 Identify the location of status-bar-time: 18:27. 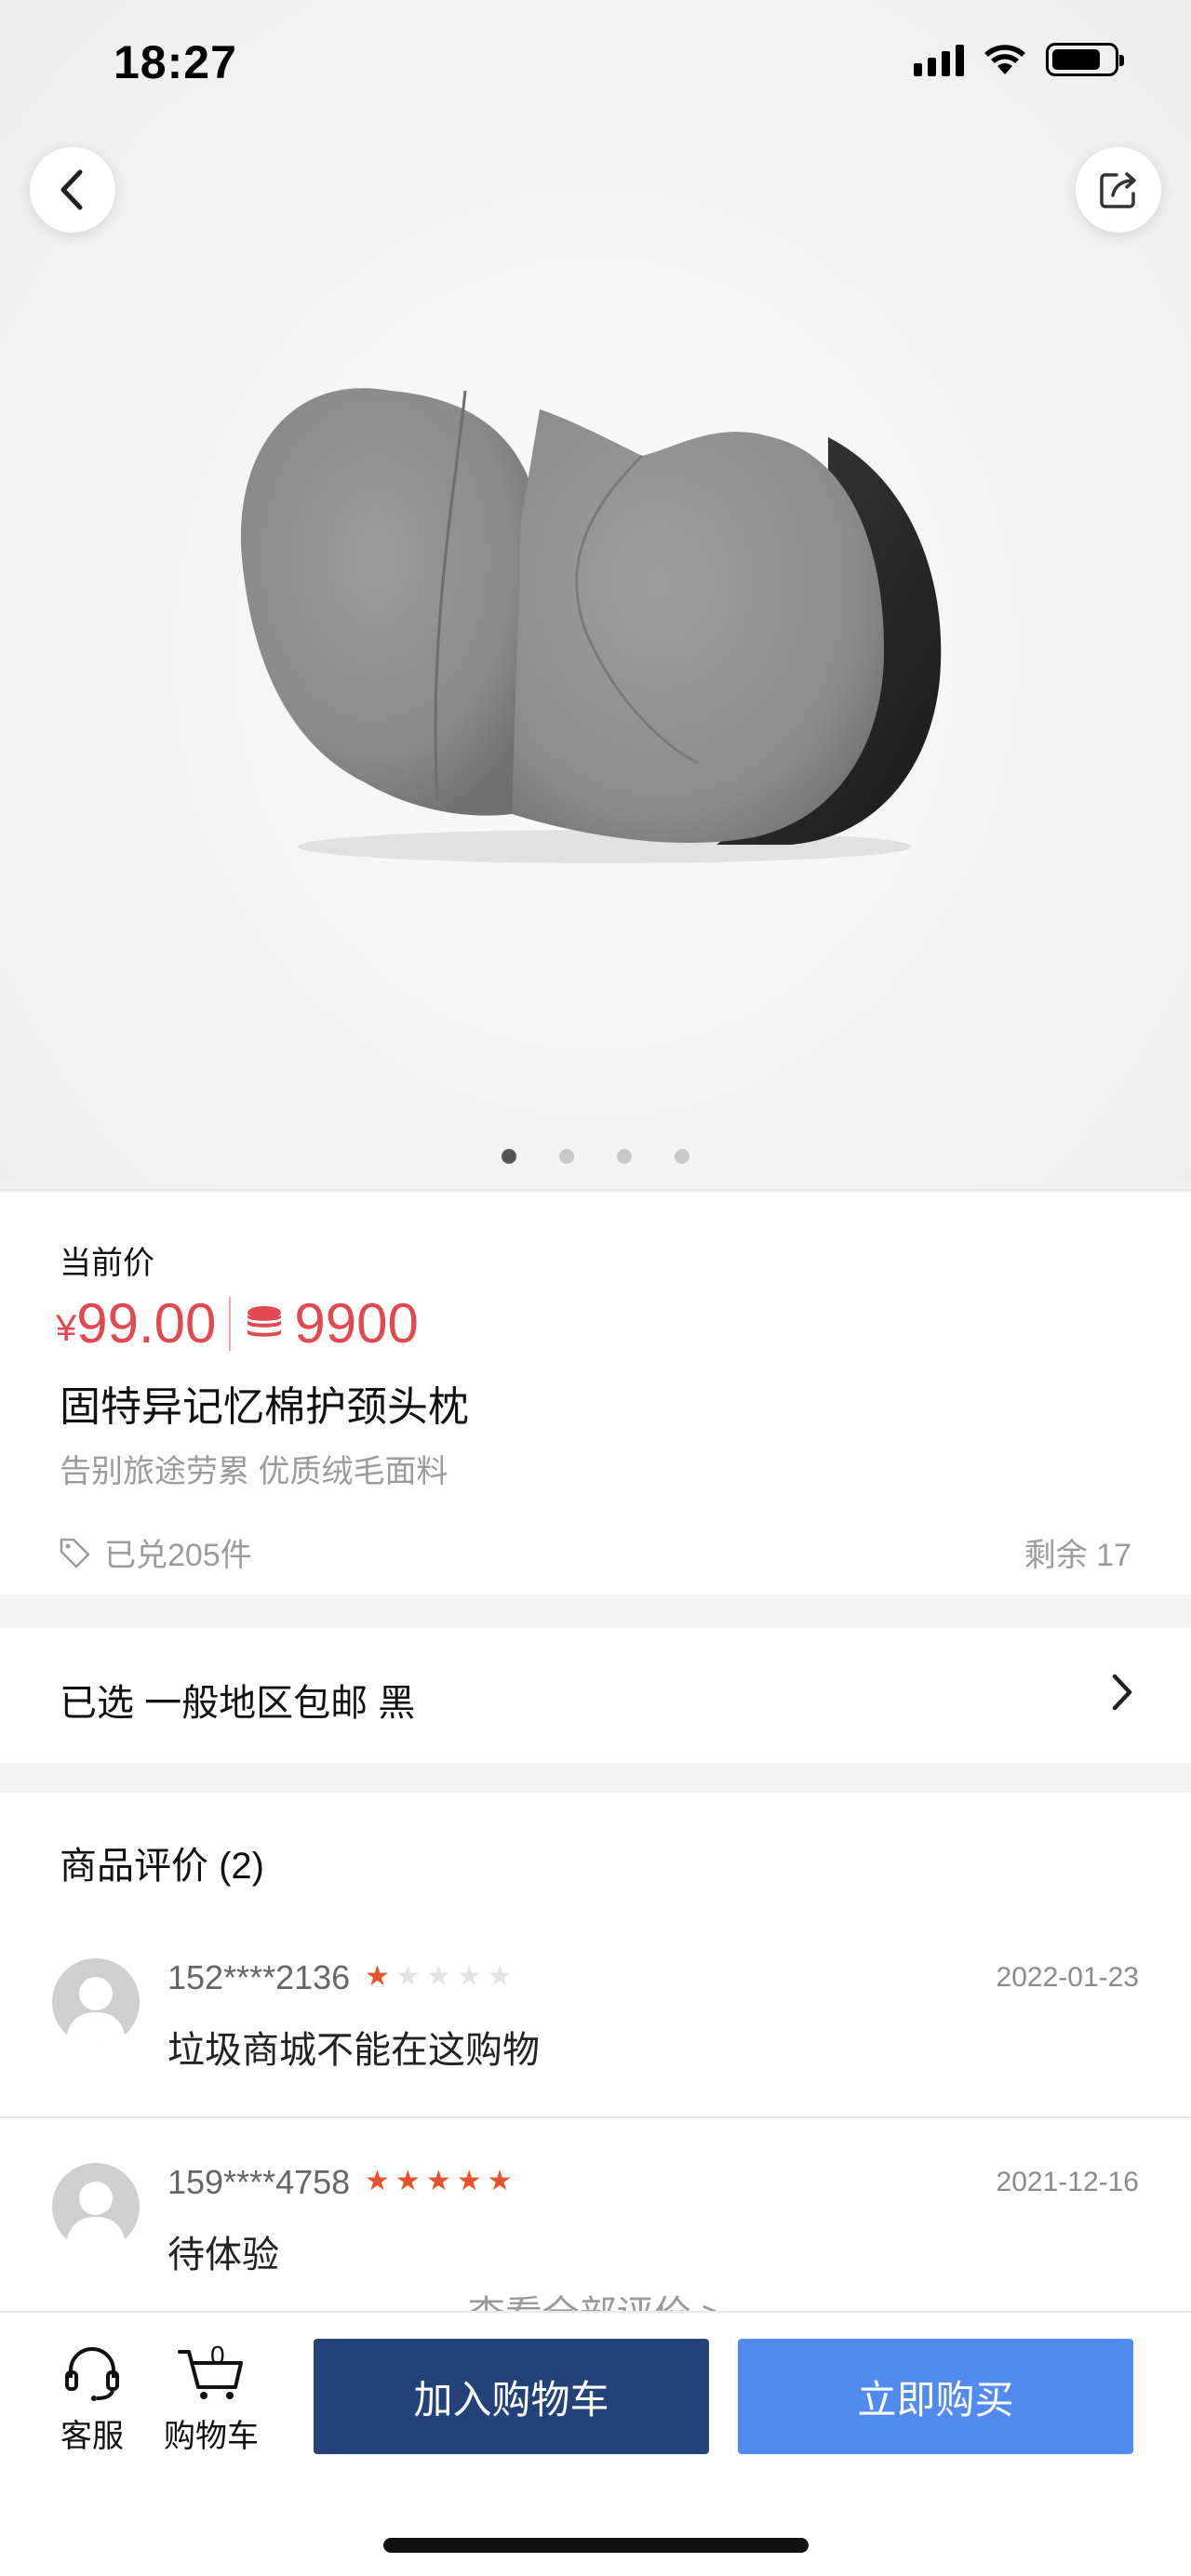
(175, 62).